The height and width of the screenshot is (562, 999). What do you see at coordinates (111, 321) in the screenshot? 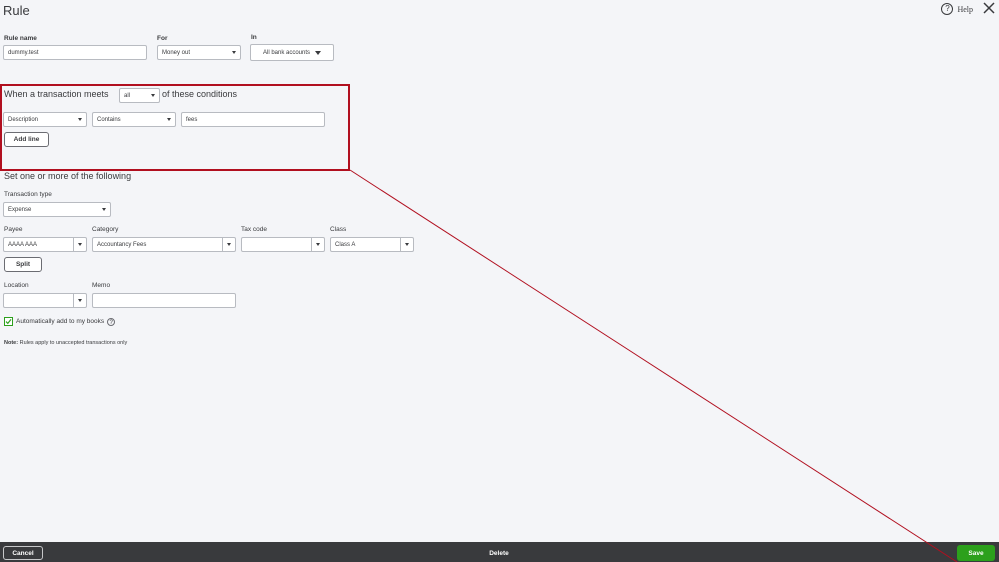
I see `info-icon: ?` at bounding box center [111, 321].